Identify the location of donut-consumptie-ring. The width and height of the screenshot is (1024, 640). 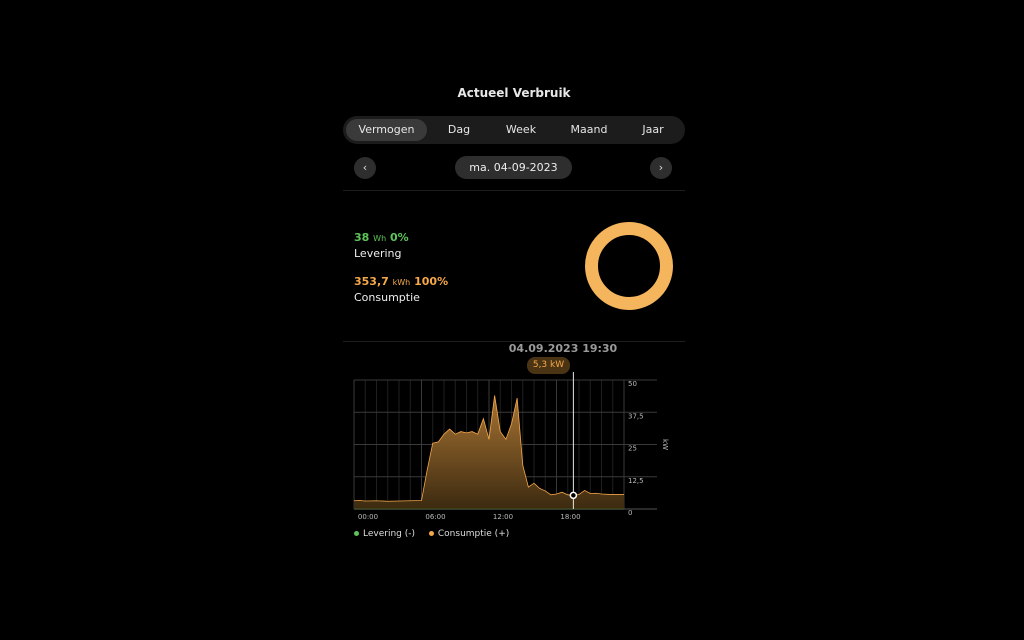
(629, 266).